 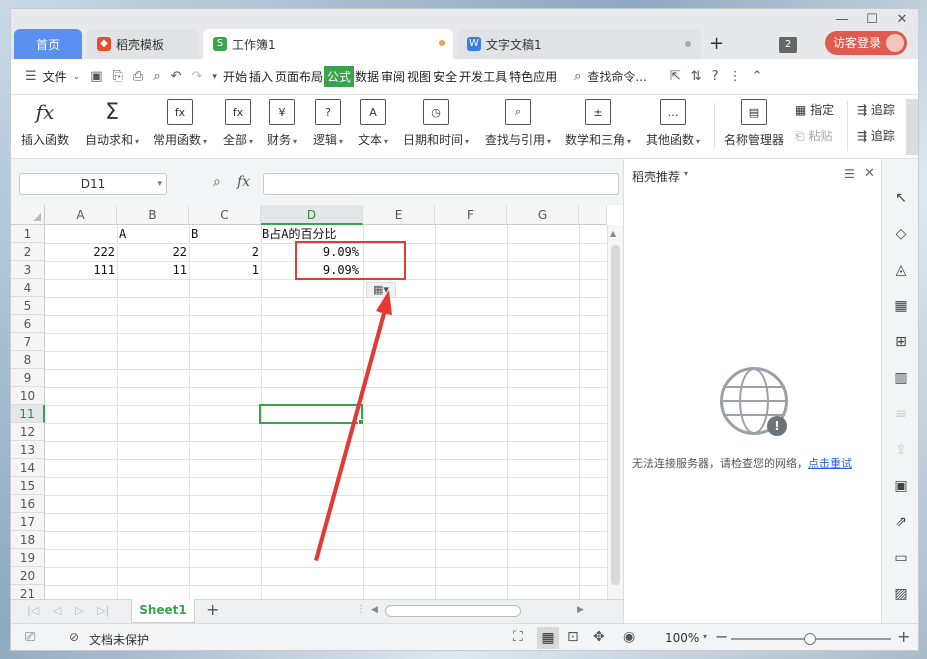 What do you see at coordinates (441, 184) in the screenshot?
I see `formula-input` at bounding box center [441, 184].